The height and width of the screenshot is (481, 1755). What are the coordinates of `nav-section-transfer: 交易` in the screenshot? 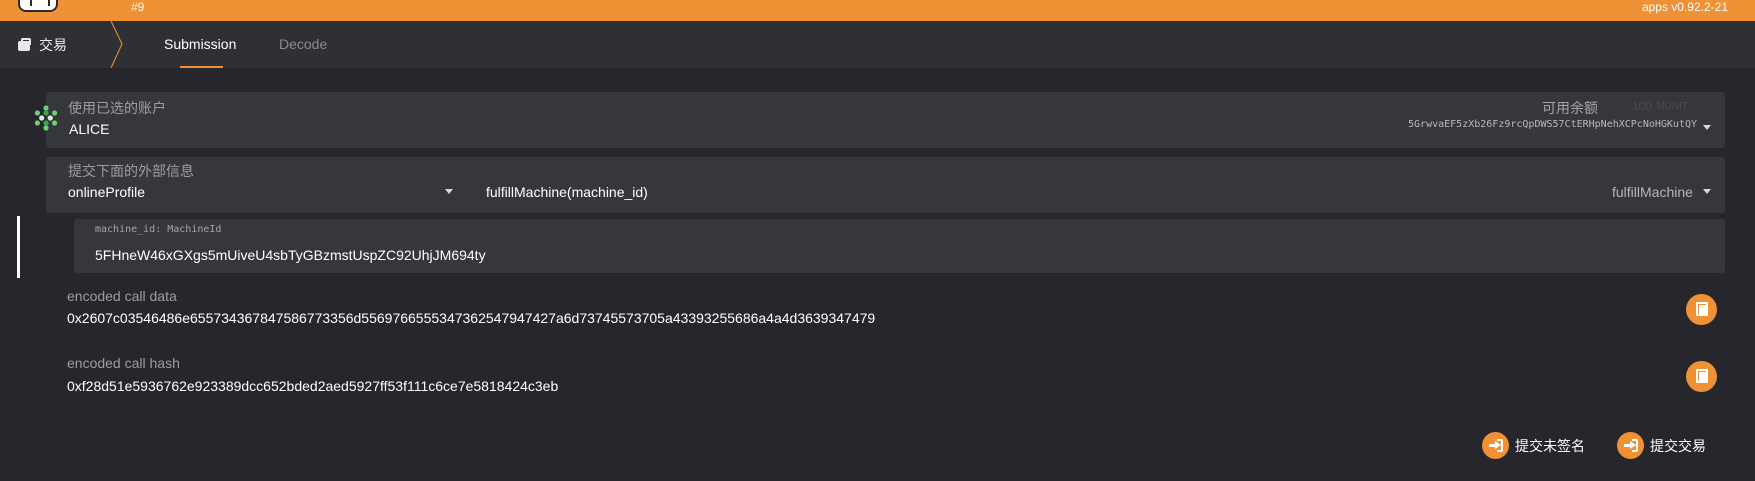 It's located at (42, 45).